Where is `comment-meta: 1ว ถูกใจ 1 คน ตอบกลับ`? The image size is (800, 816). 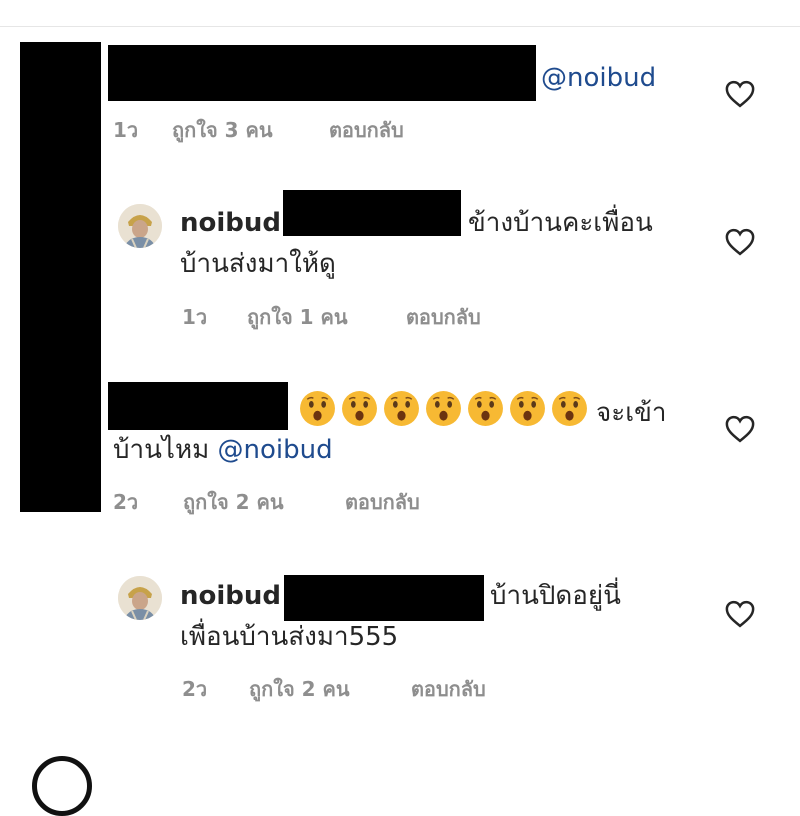
comment-meta: 1ว ถูกใจ 1 คน ตอบกลับ is located at coordinates (331, 317).